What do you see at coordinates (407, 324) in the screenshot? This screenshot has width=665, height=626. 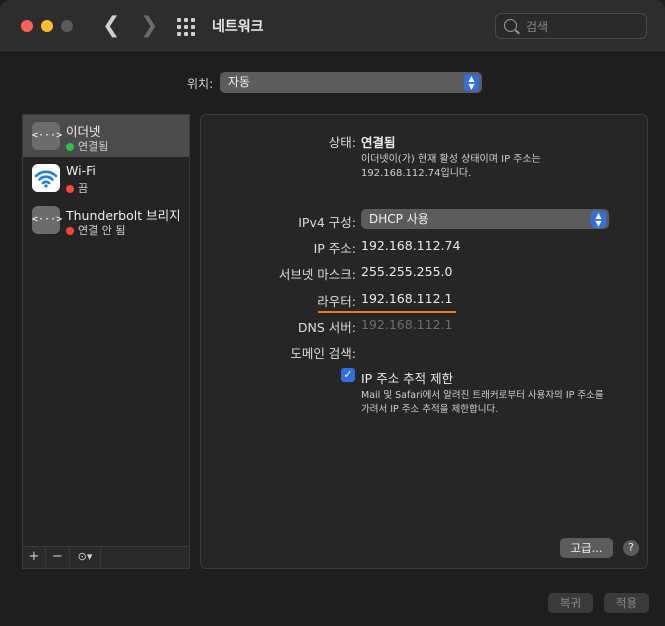 I see `dns-server-value: 192.168.112.1` at bounding box center [407, 324].